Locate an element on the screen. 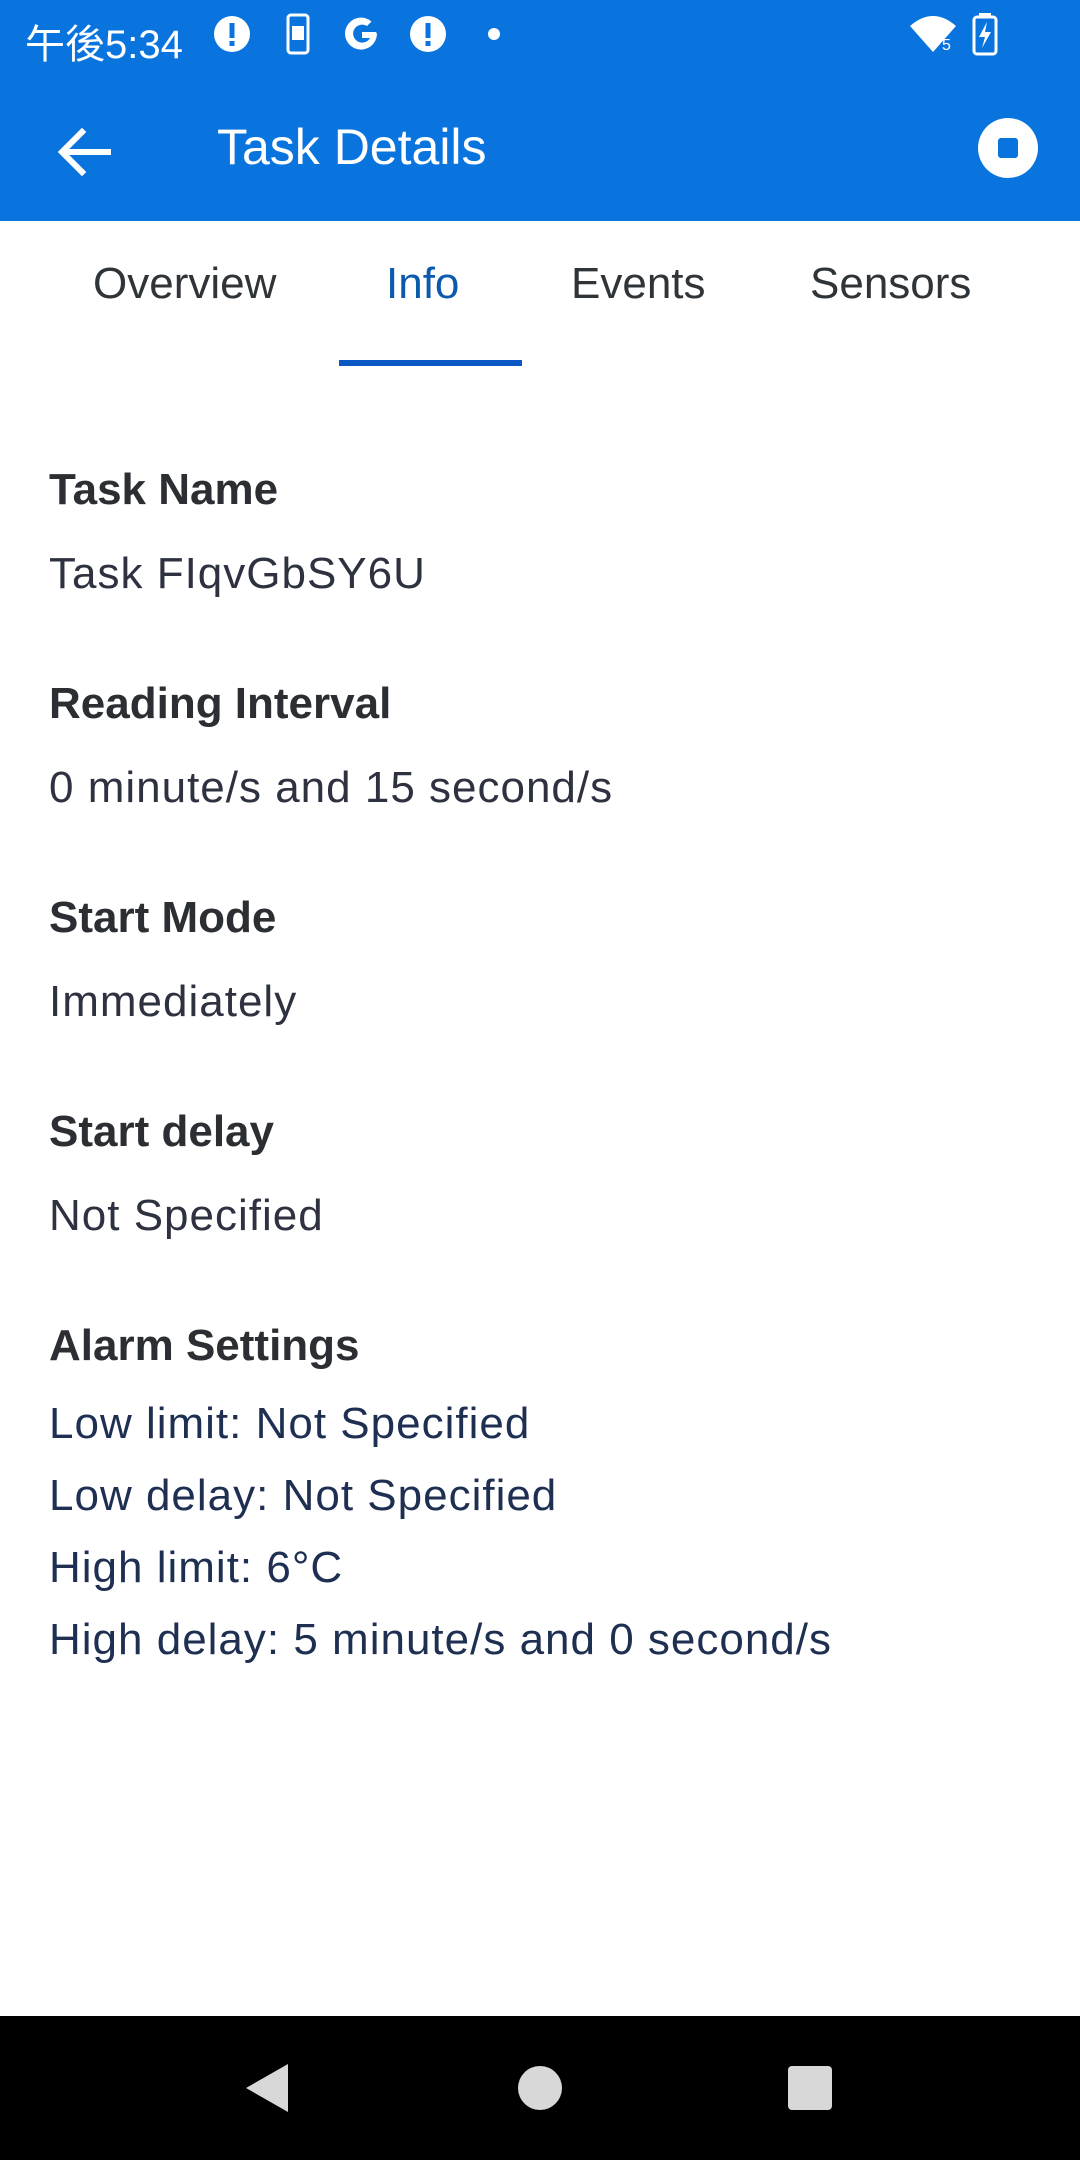 The height and width of the screenshot is (2160, 1080). alarm-settings-label: Alarm Settings is located at coordinates (204, 1345).